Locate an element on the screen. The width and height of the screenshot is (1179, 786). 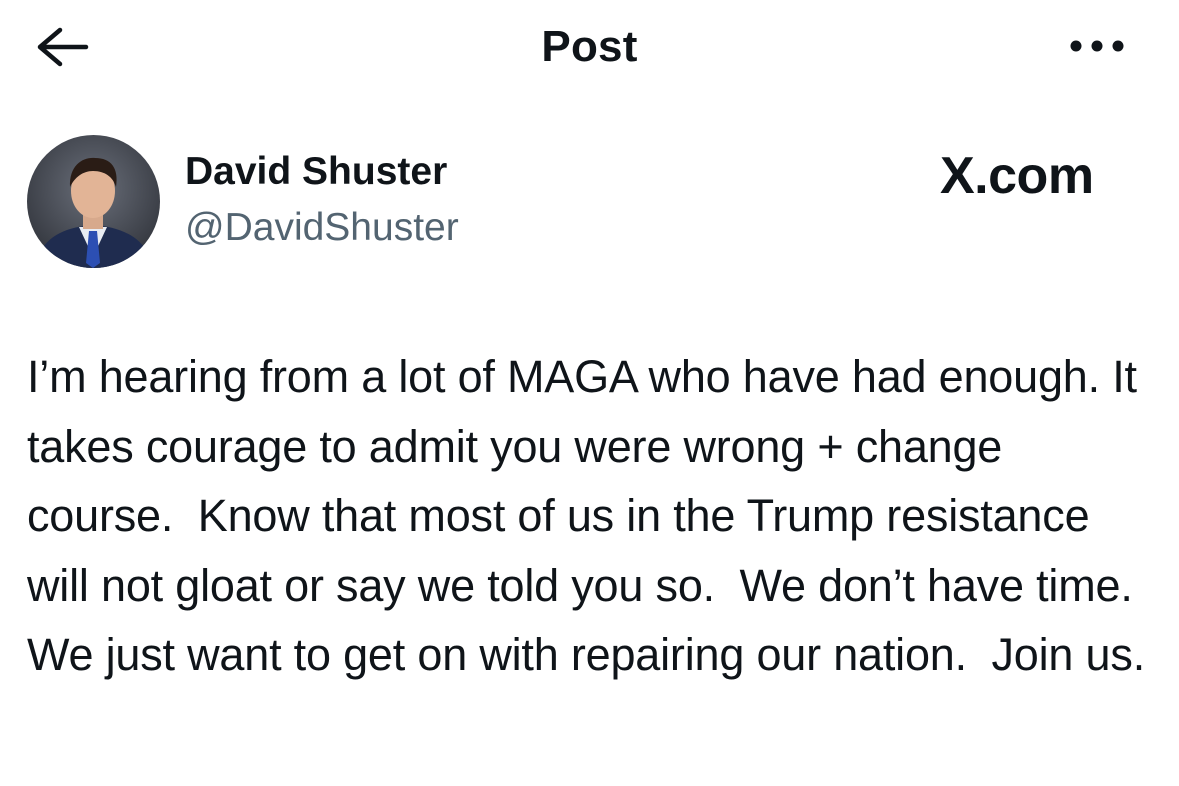
brand-watermark: X.com is located at coordinates (1017, 176).